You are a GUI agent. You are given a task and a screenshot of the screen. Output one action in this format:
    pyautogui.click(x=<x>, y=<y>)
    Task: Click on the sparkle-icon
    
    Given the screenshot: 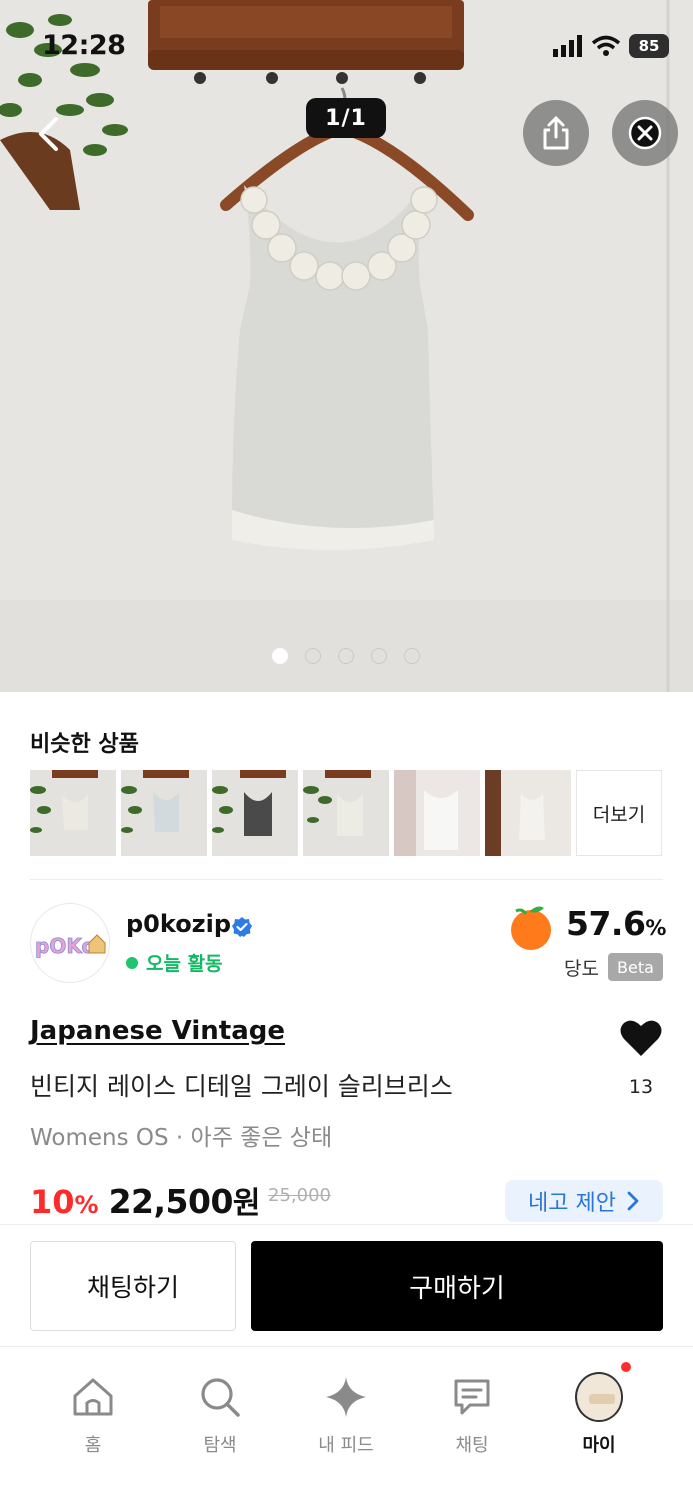 What is the action you would take?
    pyautogui.click(x=346, y=1397)
    